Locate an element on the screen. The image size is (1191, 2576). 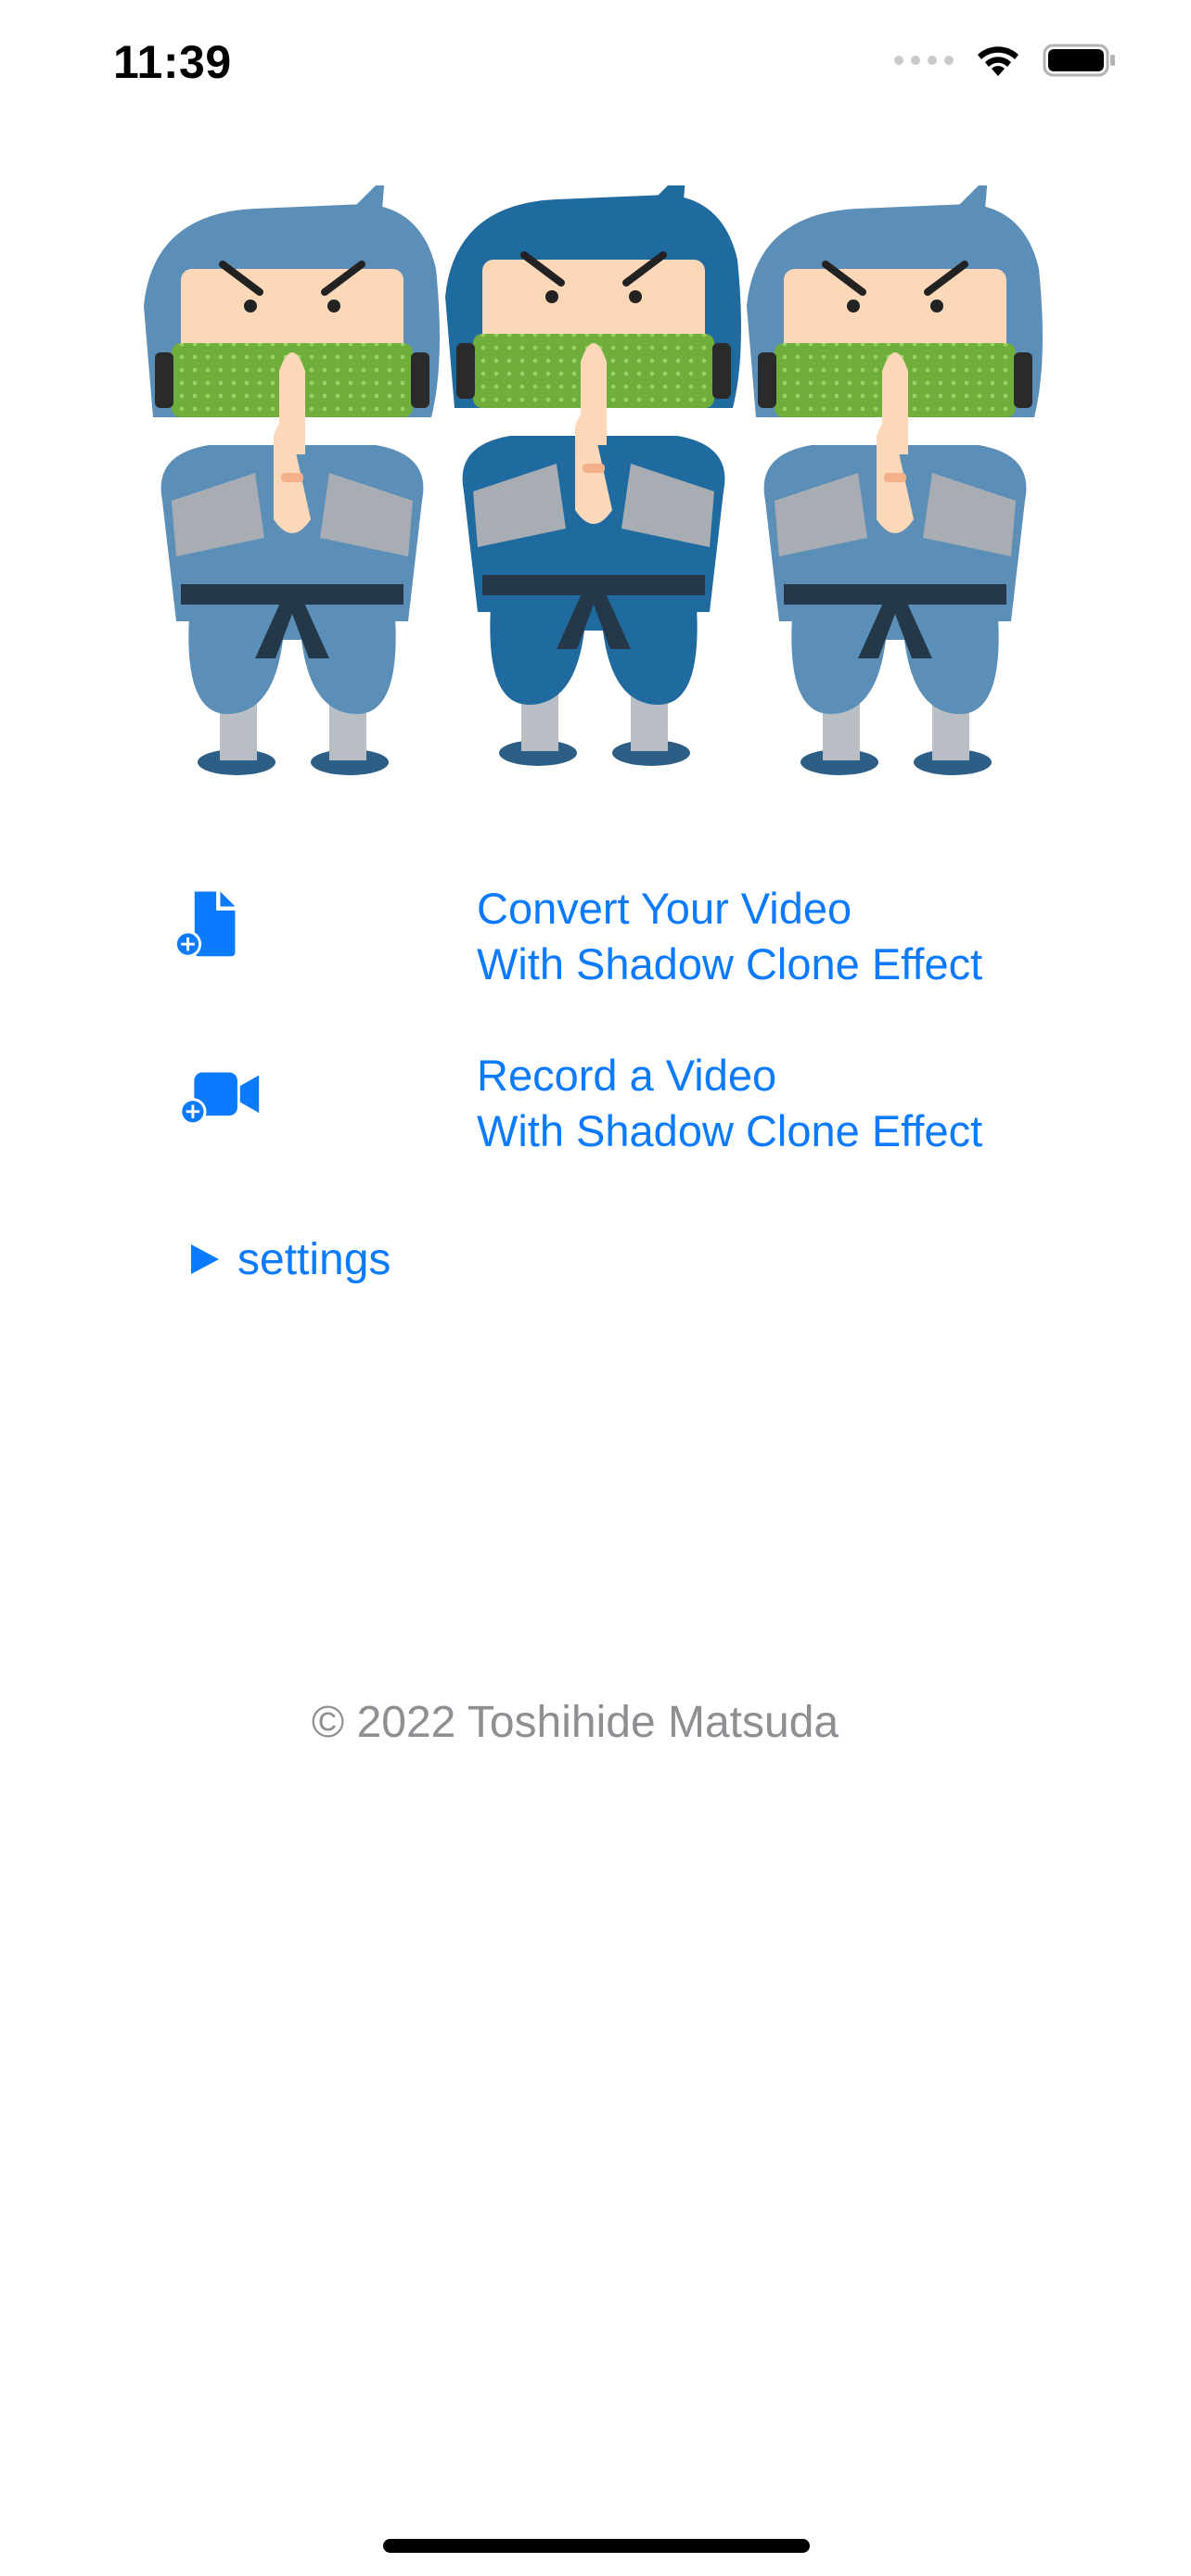
convert-video-line2: With Shadow Clone Effect is located at coordinates (730, 964).